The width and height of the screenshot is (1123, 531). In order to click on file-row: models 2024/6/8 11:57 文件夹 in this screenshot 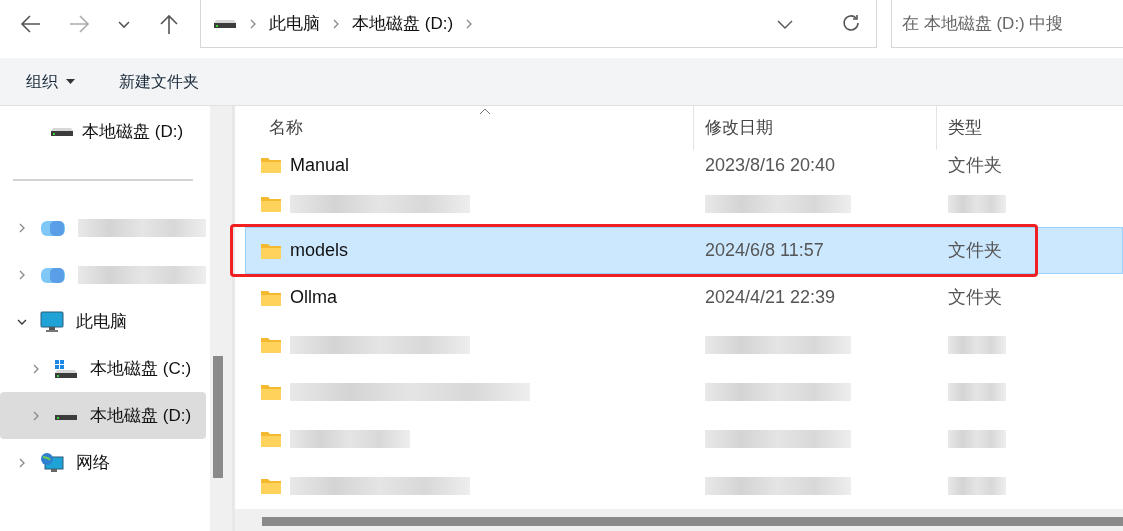, I will do `click(684, 250)`.